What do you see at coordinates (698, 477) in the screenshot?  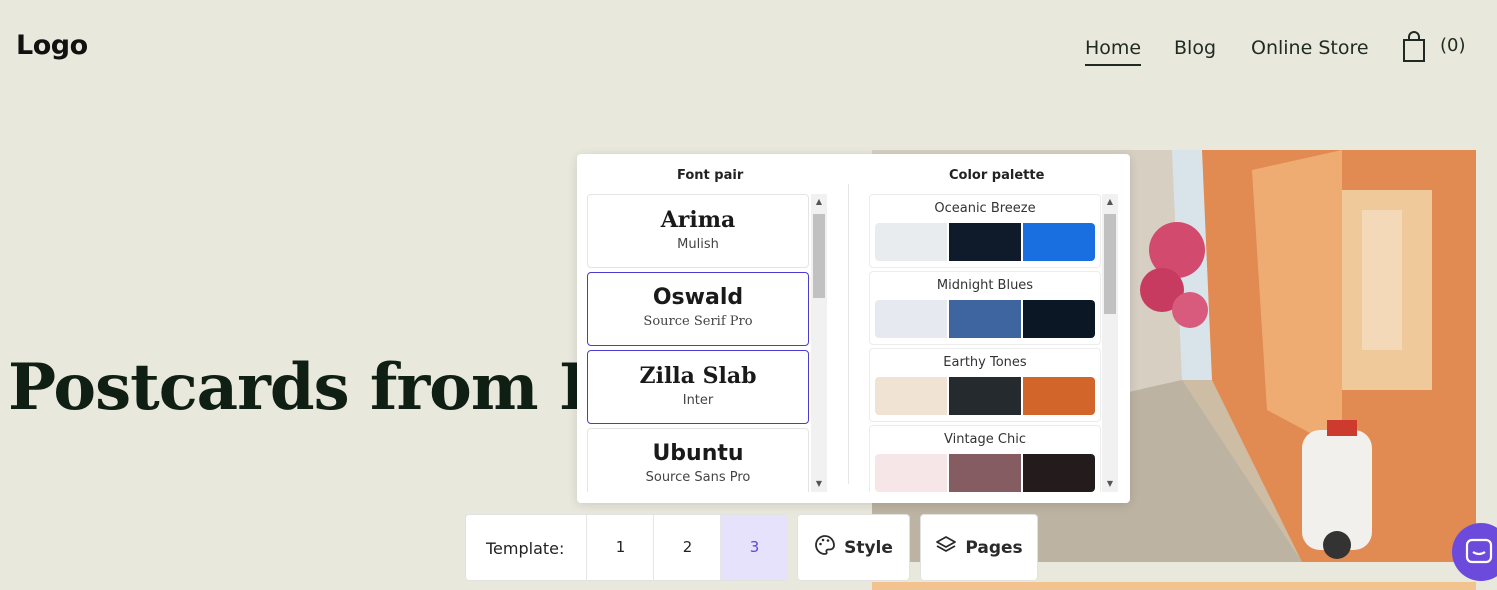 I see `font-pair-body-font: Source Sans Pro` at bounding box center [698, 477].